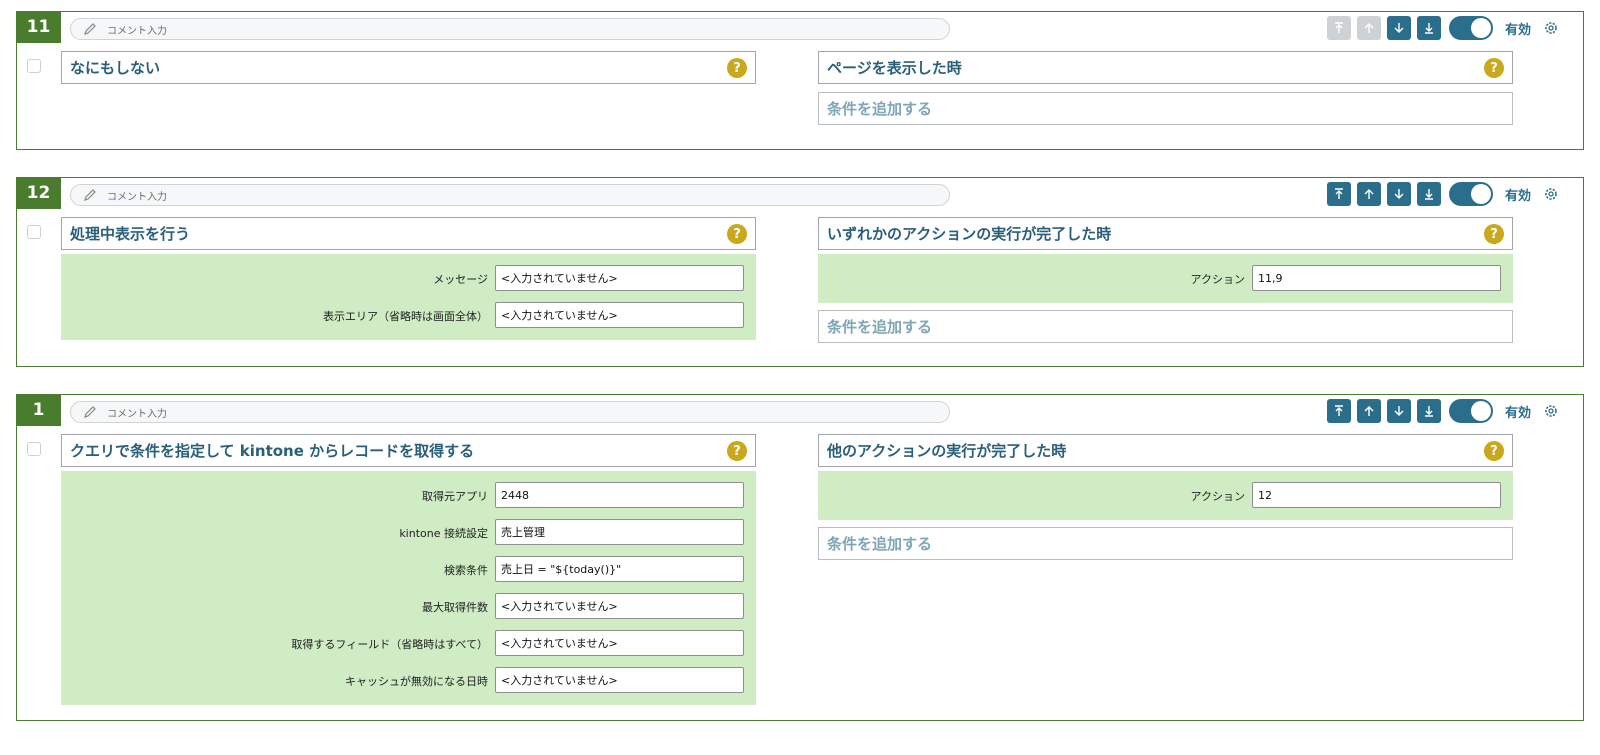 The width and height of the screenshot is (1600, 755). I want to click on block-number: 1, so click(38, 410).